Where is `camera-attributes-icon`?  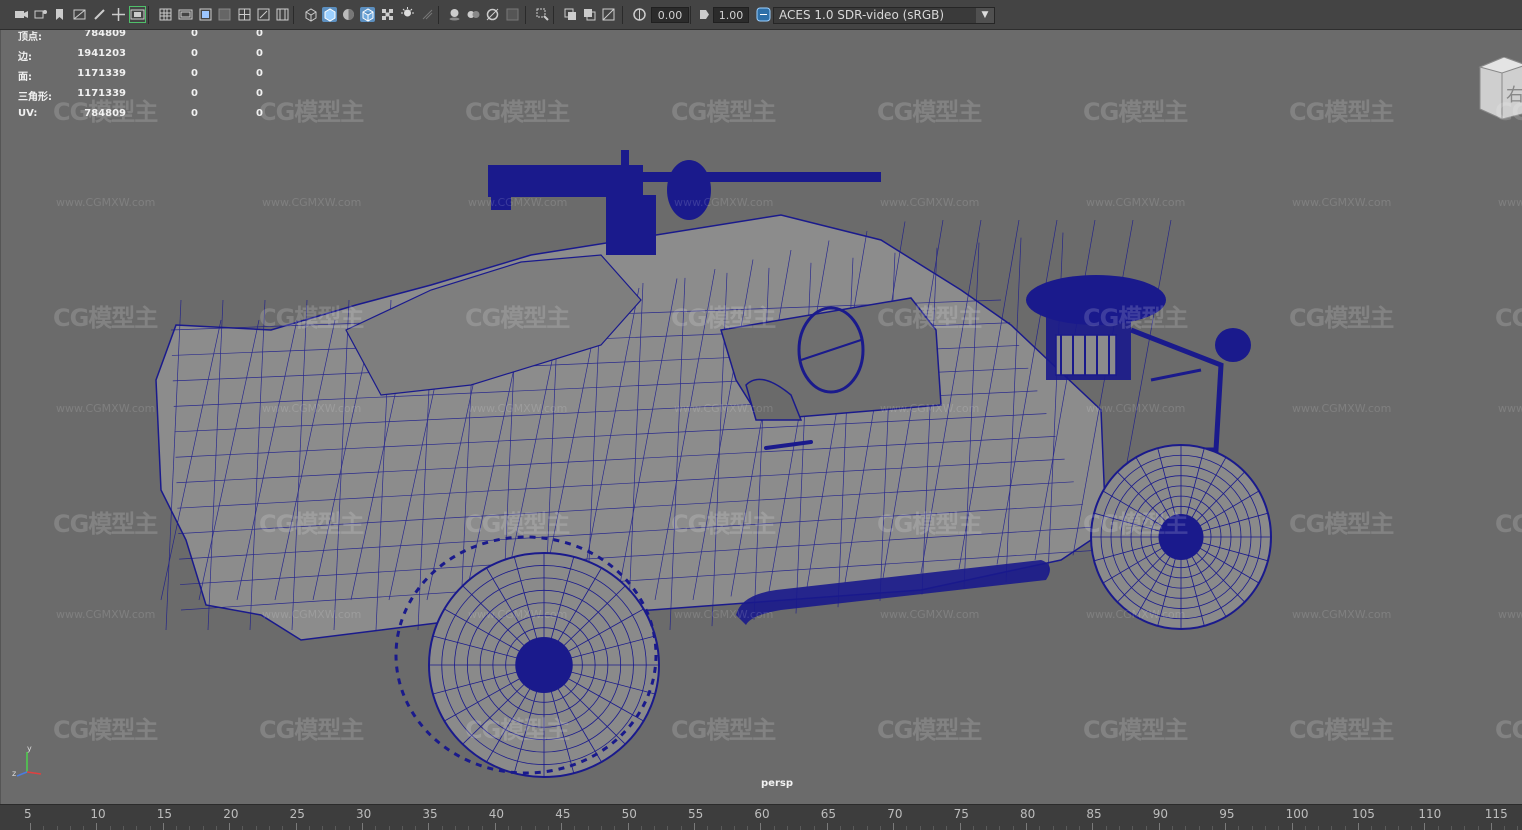 camera-attributes-icon is located at coordinates (40, 14).